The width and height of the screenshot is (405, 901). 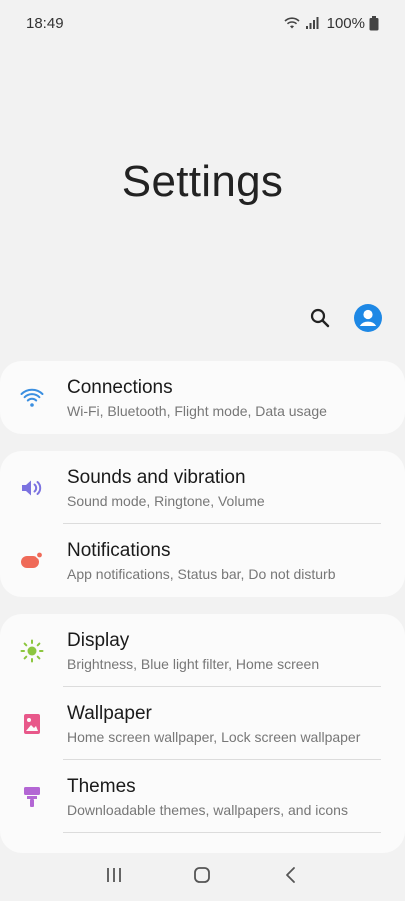 What do you see at coordinates (119, 550) in the screenshot?
I see `item-title: Notifications` at bounding box center [119, 550].